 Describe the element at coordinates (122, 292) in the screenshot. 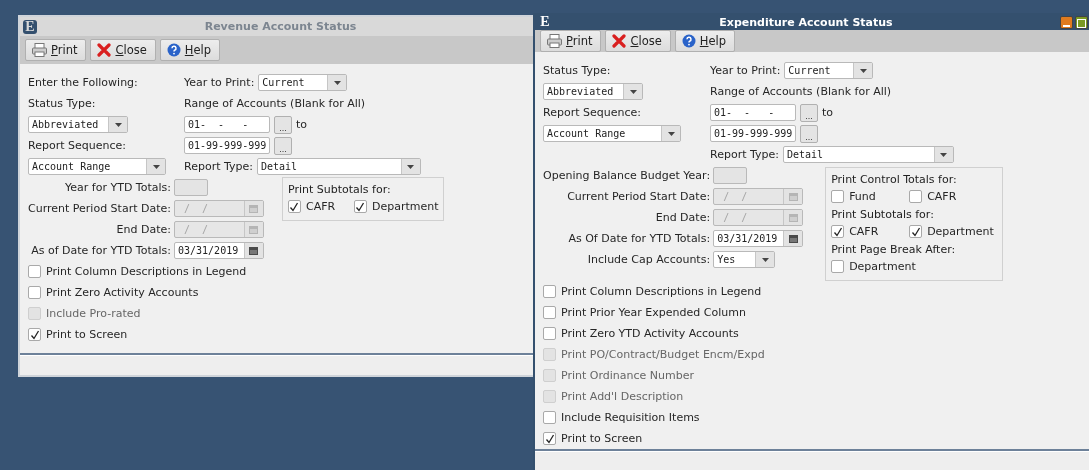

I see `checkbox-label: Print Zero Activity Accounts` at that location.